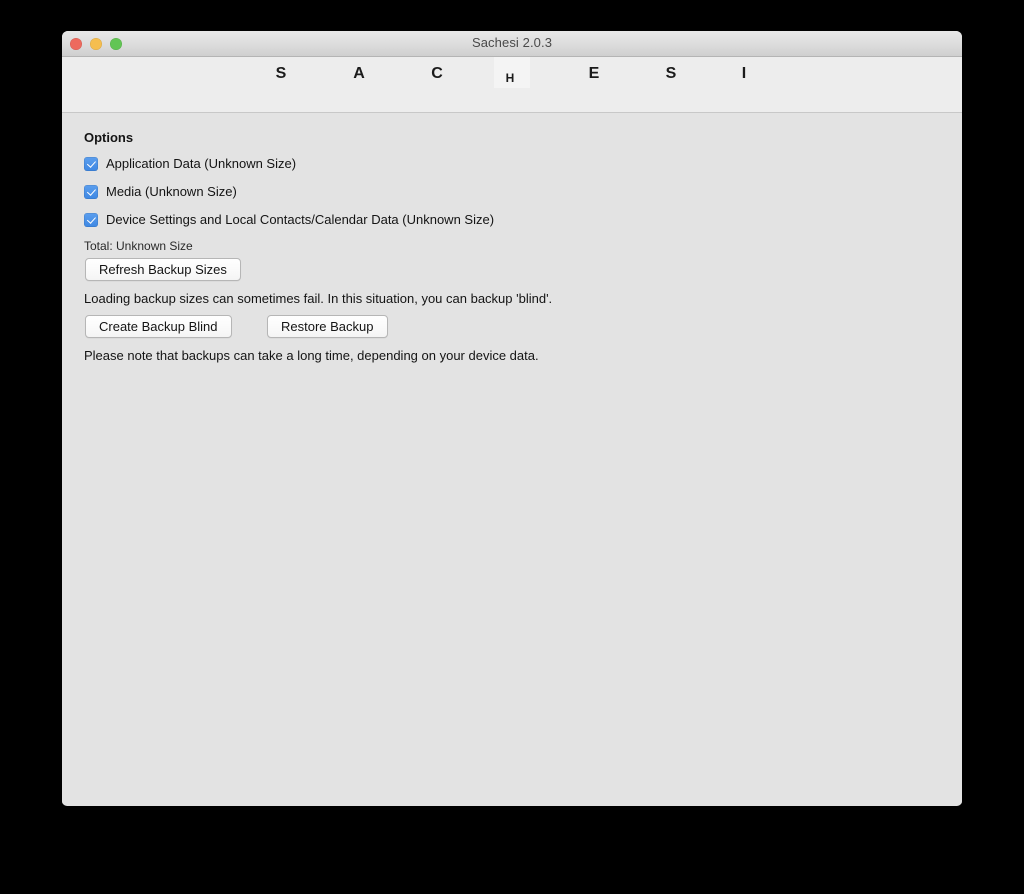 This screenshot has width=1024, height=894. I want to click on title-bar: Sachesi 2.0.3, so click(512, 44).